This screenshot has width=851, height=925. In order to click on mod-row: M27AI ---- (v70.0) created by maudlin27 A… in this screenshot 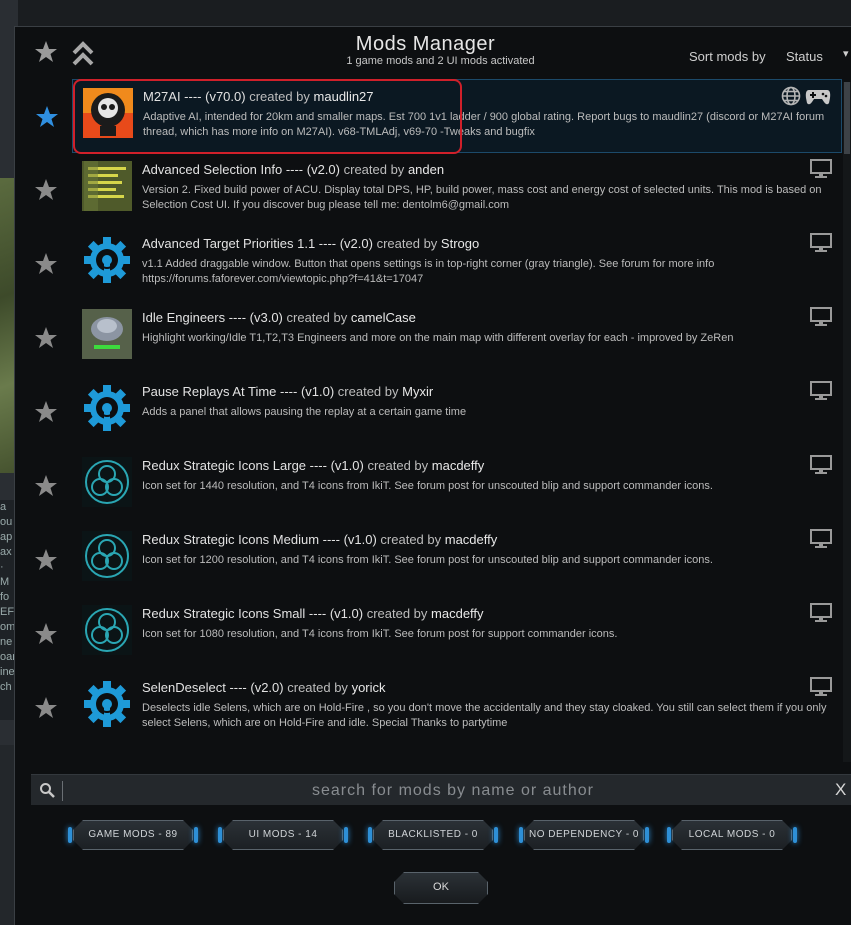, I will do `click(439, 116)`.